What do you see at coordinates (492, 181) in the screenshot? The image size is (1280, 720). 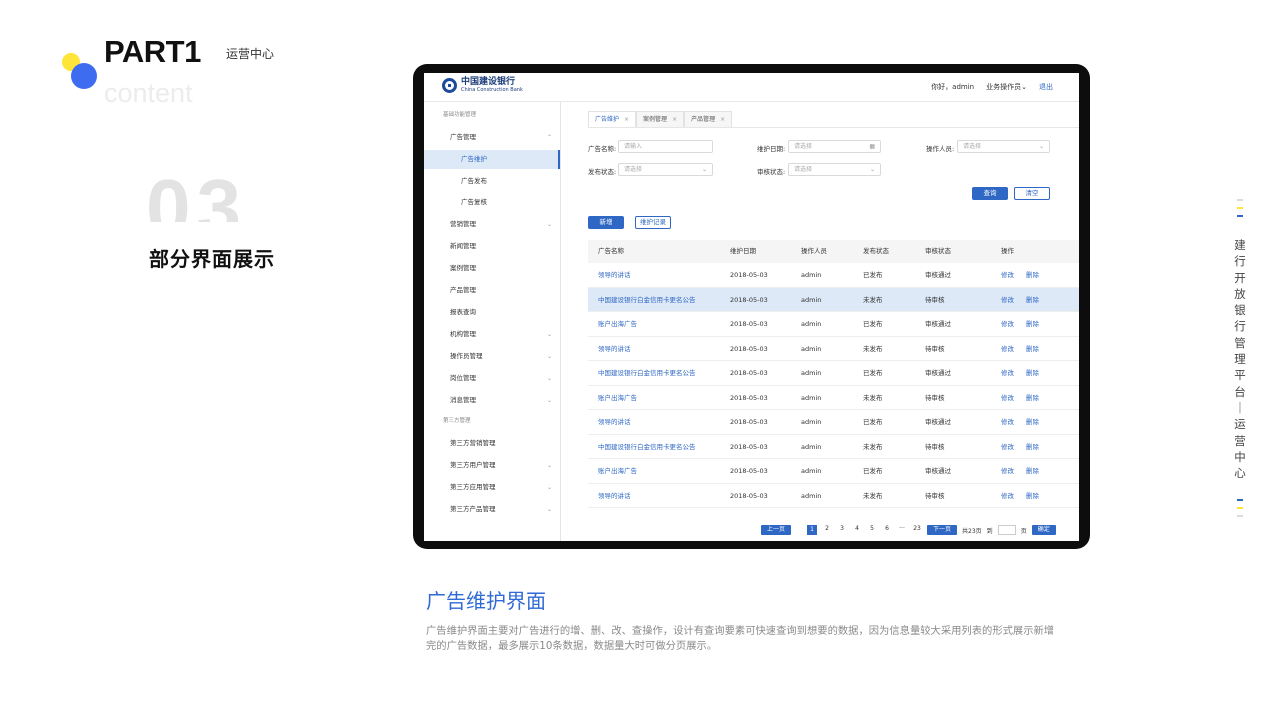 I see `sidebar-item: 广告发布` at bounding box center [492, 181].